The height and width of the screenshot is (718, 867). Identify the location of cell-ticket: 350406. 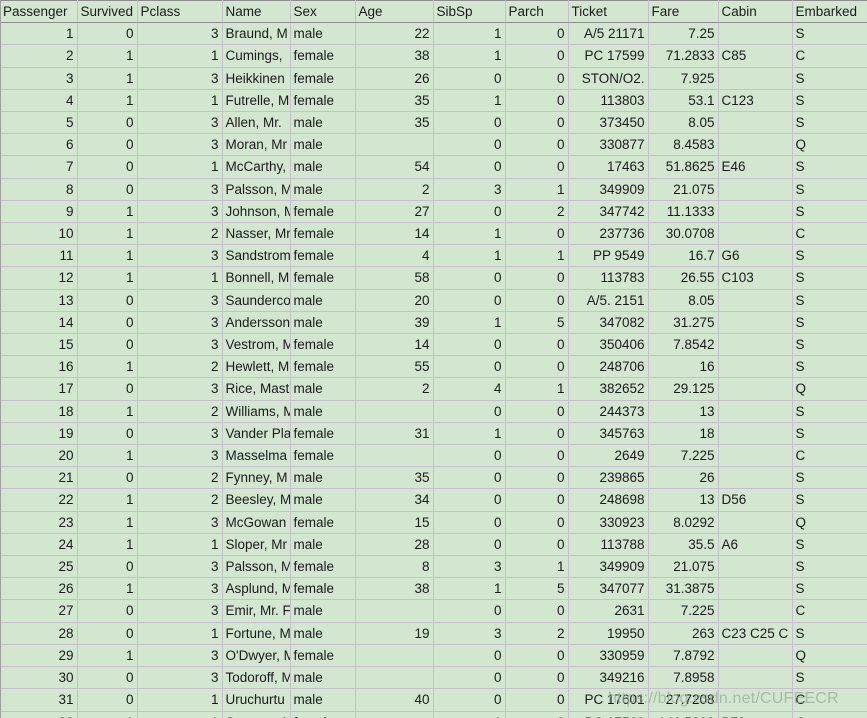
(608, 345).